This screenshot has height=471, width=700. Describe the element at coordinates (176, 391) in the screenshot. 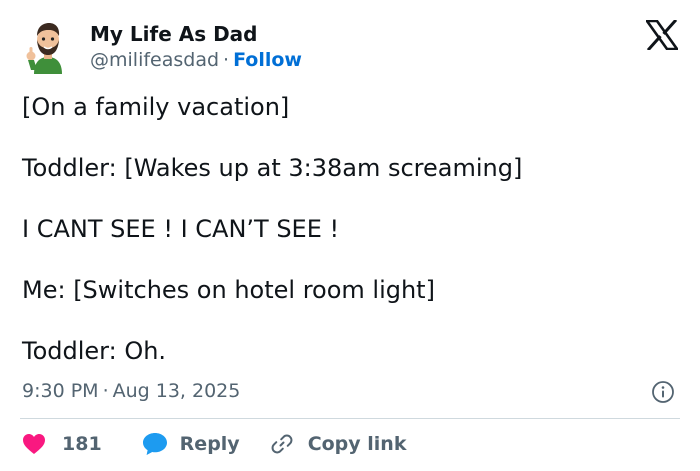

I see `tweet-date: Aug 13, 2025` at that location.